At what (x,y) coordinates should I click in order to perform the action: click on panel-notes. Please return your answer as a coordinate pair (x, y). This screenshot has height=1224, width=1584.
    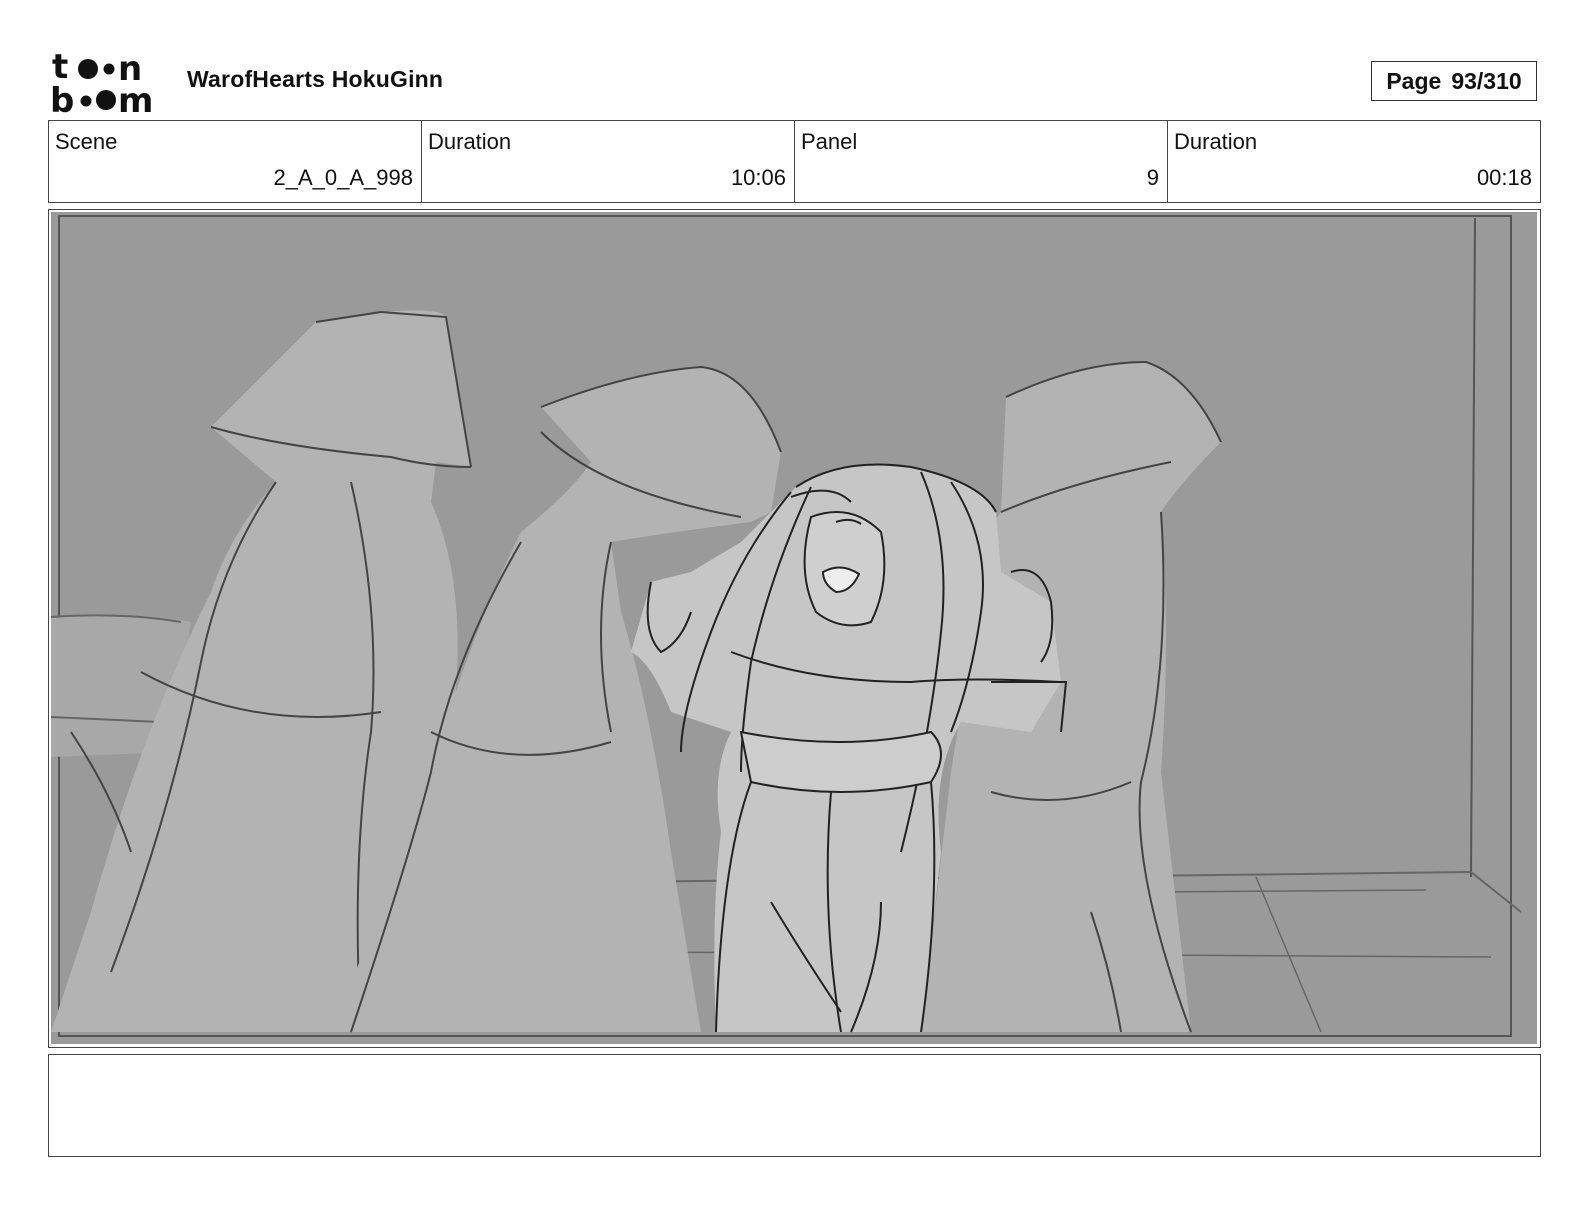
    Looking at the image, I should click on (794, 1105).